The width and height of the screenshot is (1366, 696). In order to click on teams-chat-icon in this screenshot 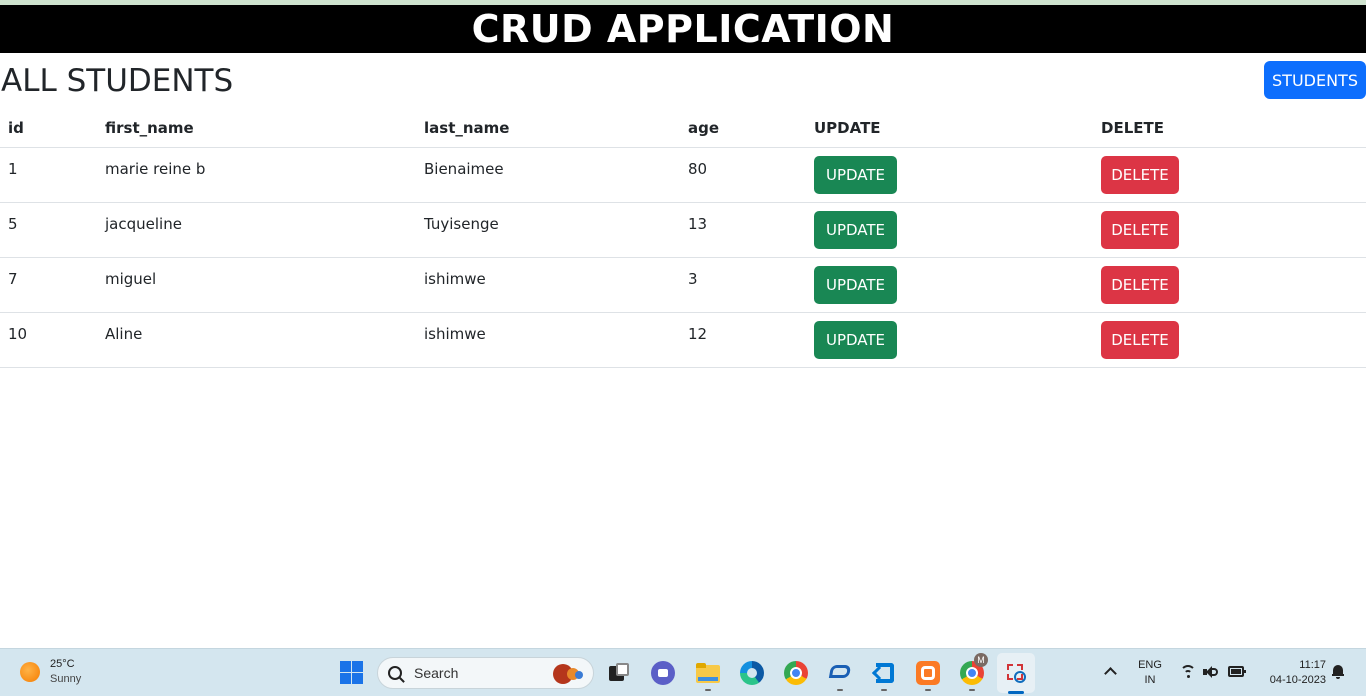, I will do `click(663, 673)`.